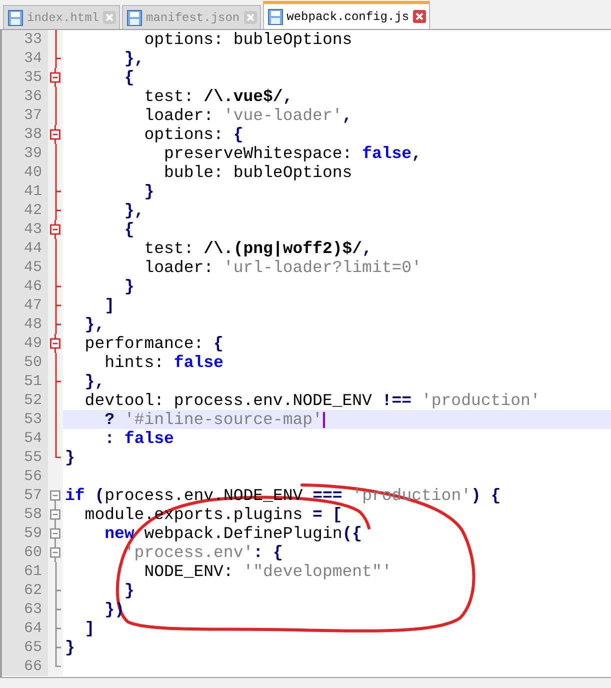 The width and height of the screenshot is (611, 688). What do you see at coordinates (139, 438) in the screenshot?
I see `code-line: : false` at bounding box center [139, 438].